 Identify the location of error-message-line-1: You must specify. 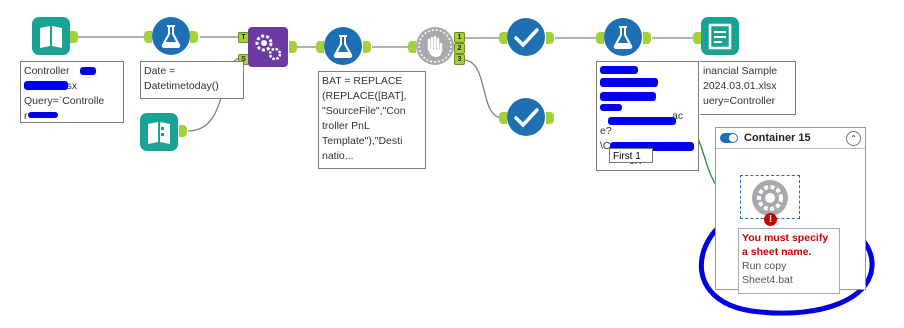
(785, 238).